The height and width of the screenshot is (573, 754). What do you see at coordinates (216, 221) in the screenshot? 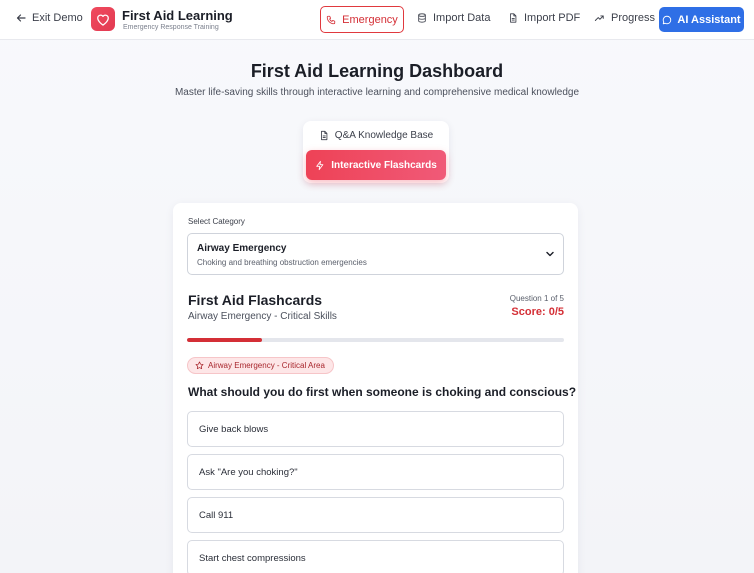
I see `category-label: Select Category` at bounding box center [216, 221].